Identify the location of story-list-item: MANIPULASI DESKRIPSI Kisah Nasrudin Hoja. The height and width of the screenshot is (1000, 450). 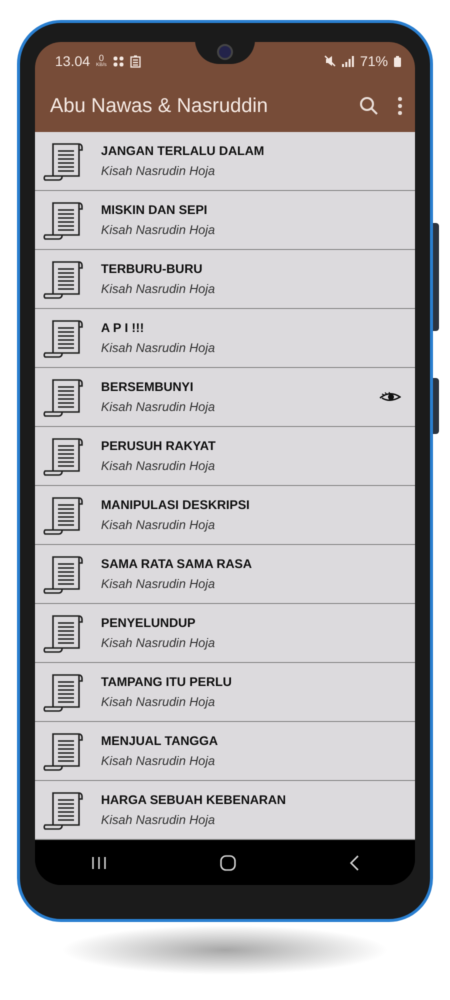
(225, 515).